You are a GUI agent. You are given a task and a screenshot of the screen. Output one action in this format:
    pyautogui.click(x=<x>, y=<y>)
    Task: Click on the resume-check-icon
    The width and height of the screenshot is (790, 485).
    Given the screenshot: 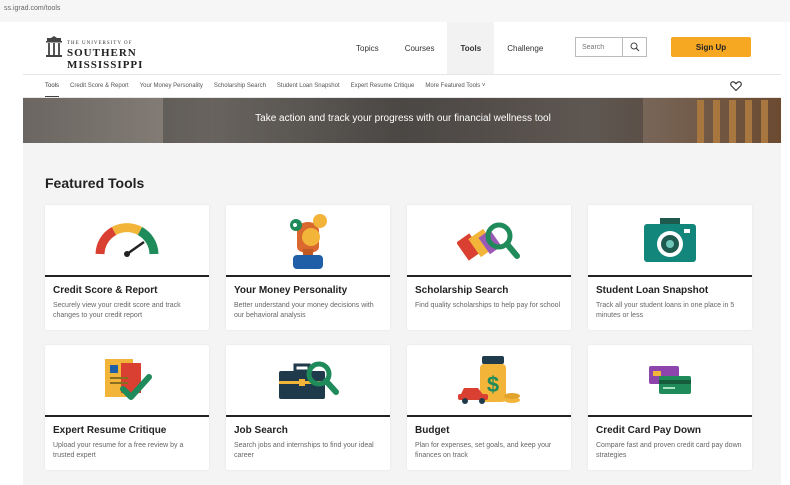 What is the action you would take?
    pyautogui.click(x=128, y=379)
    